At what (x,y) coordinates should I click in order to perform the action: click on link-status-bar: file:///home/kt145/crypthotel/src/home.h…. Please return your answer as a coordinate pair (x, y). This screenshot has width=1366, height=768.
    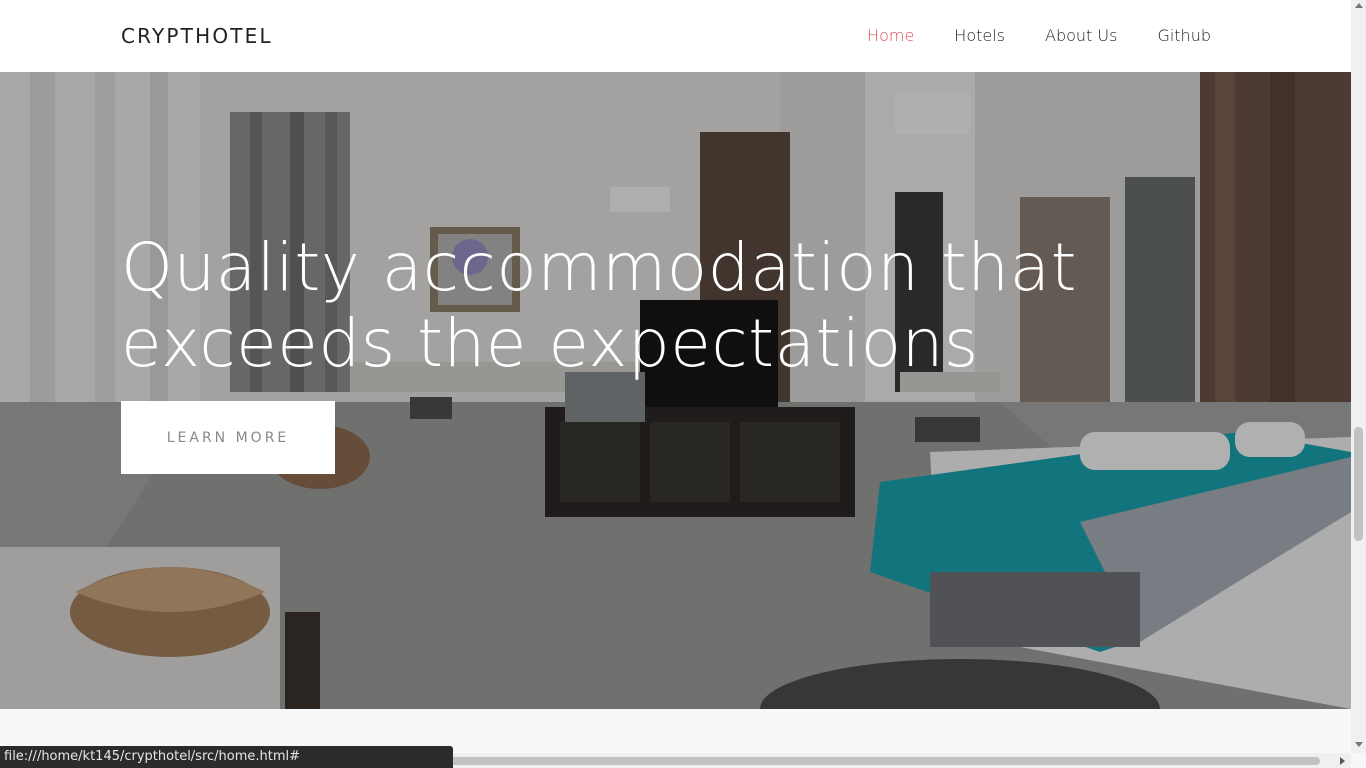
    Looking at the image, I should click on (226, 757).